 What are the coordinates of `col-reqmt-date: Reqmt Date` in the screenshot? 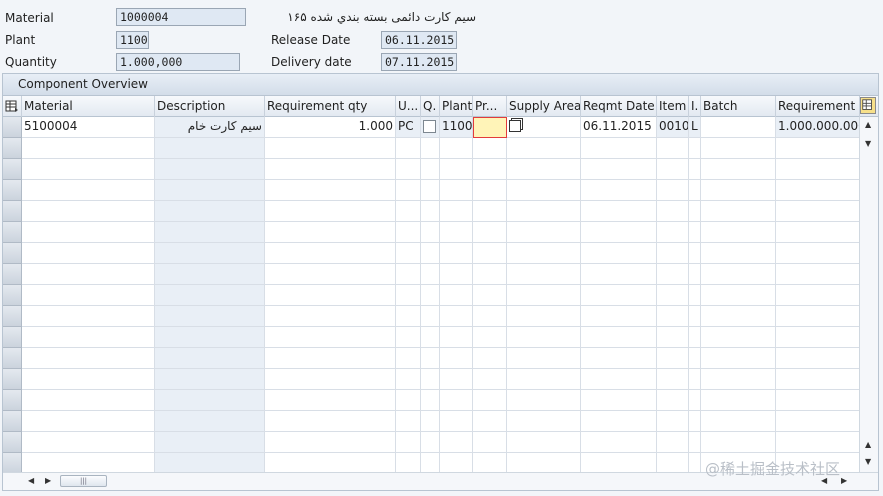 It's located at (619, 106).